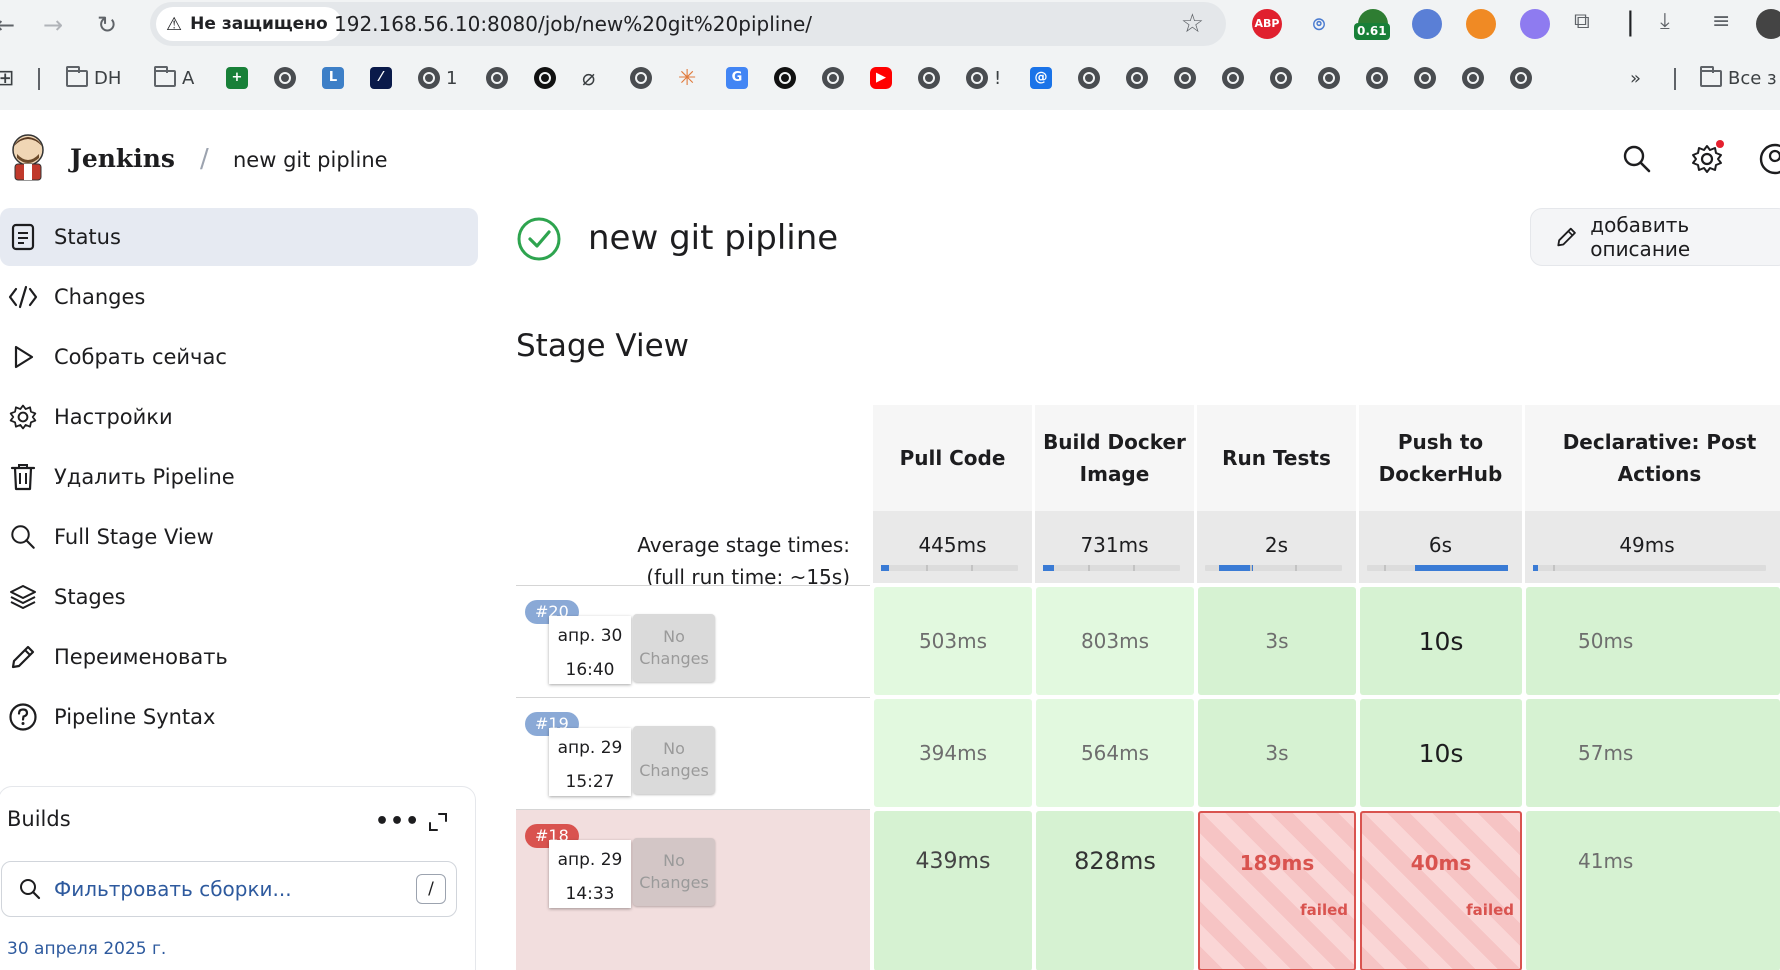 Image resolution: width=1780 pixels, height=970 pixels. I want to click on avg-time-bar-fill, so click(1535, 568).